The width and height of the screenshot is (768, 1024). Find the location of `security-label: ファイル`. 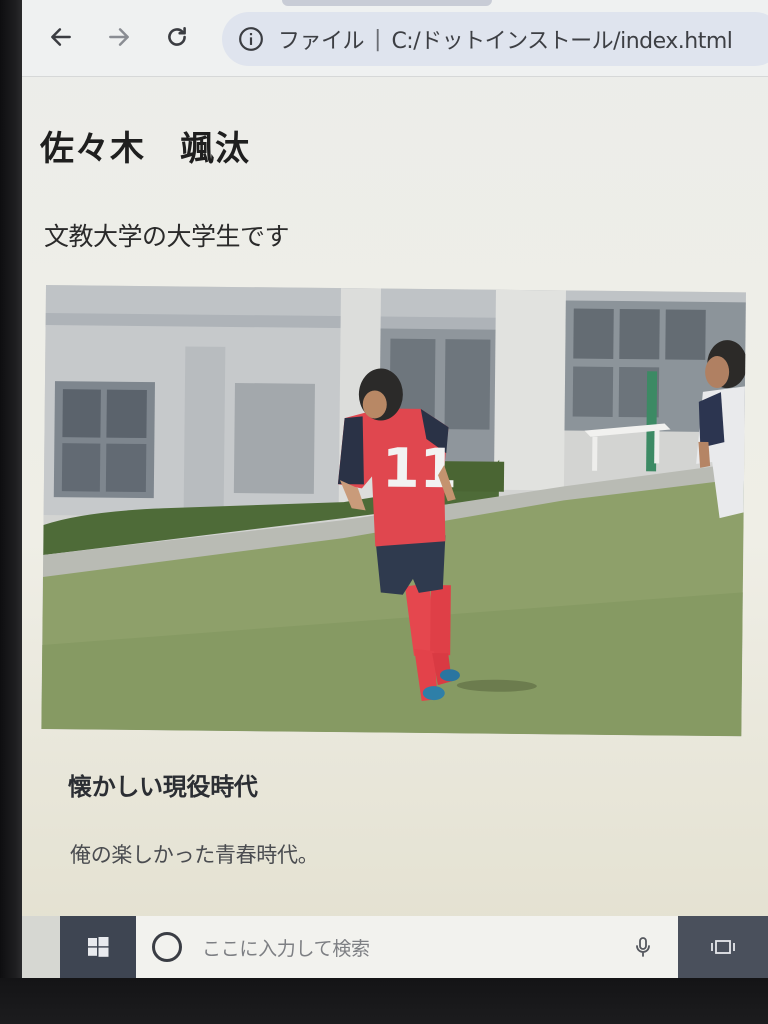

security-label: ファイル is located at coordinates (321, 41).